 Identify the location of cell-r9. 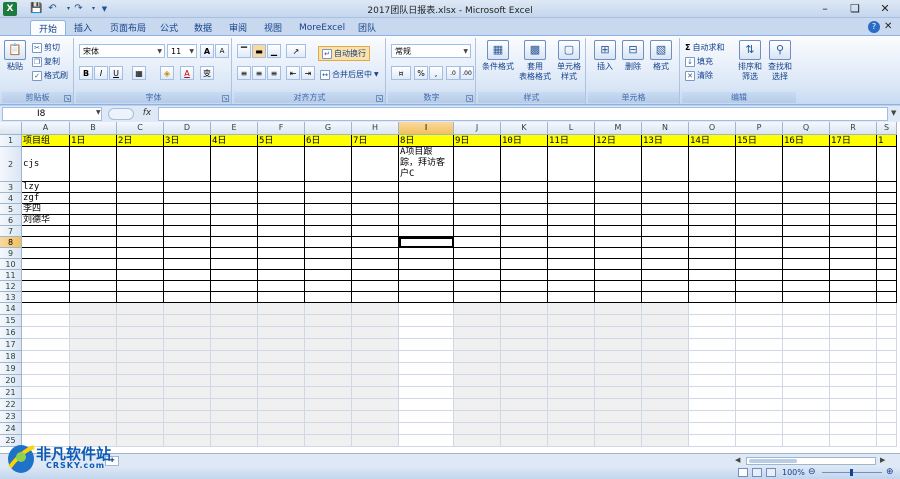
(853, 253).